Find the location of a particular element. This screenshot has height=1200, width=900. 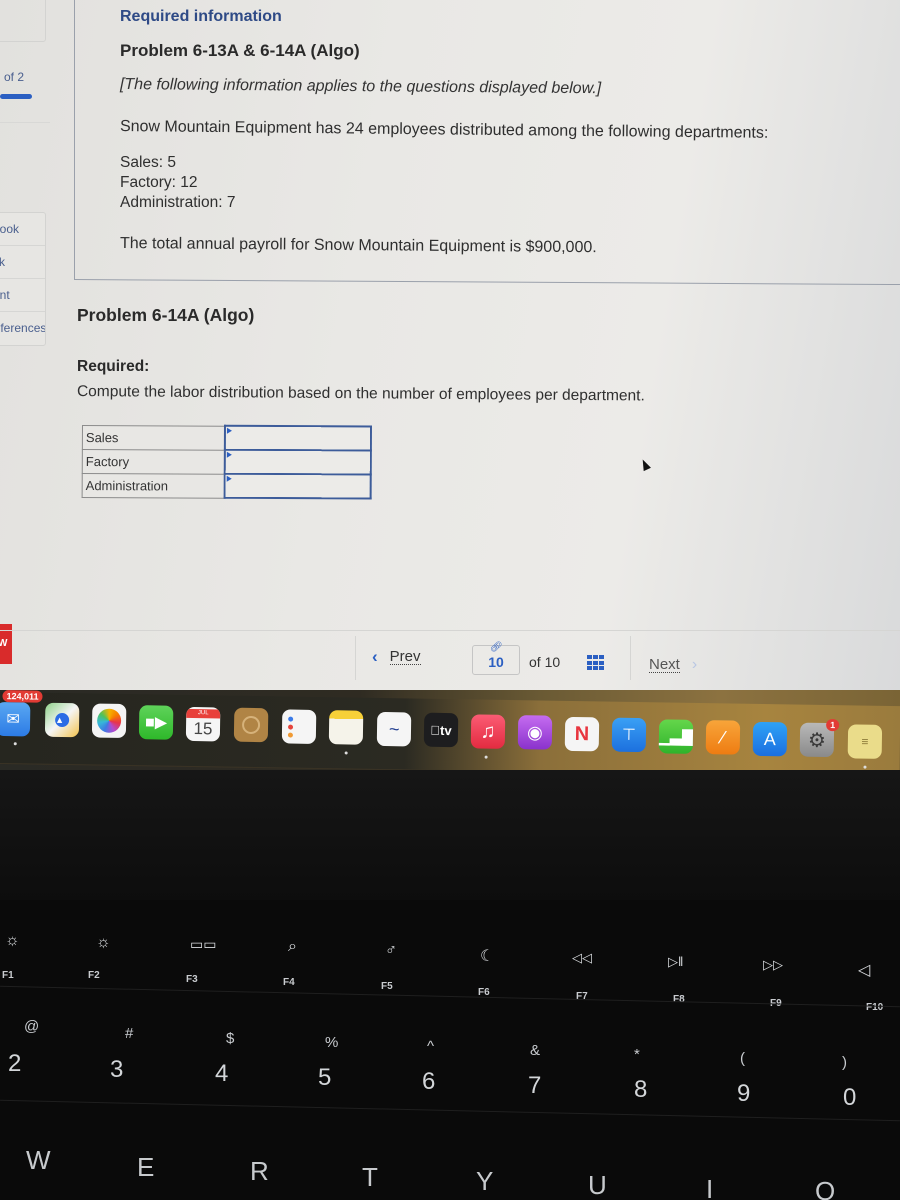

sales-amount-input is located at coordinates (297, 438).